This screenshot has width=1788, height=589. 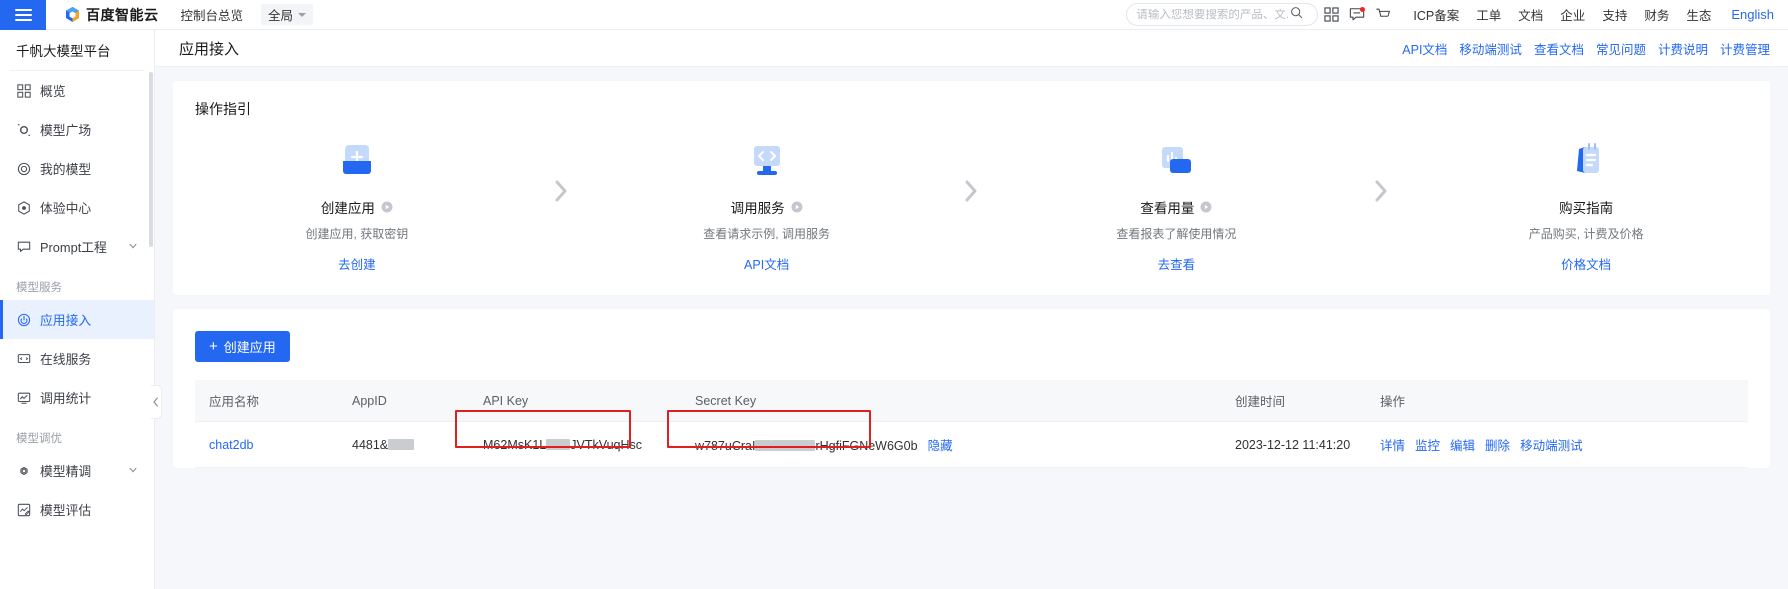 What do you see at coordinates (766, 234) in the screenshot?
I see `guide-step-desc: 查看请求示例, 调用服务` at bounding box center [766, 234].